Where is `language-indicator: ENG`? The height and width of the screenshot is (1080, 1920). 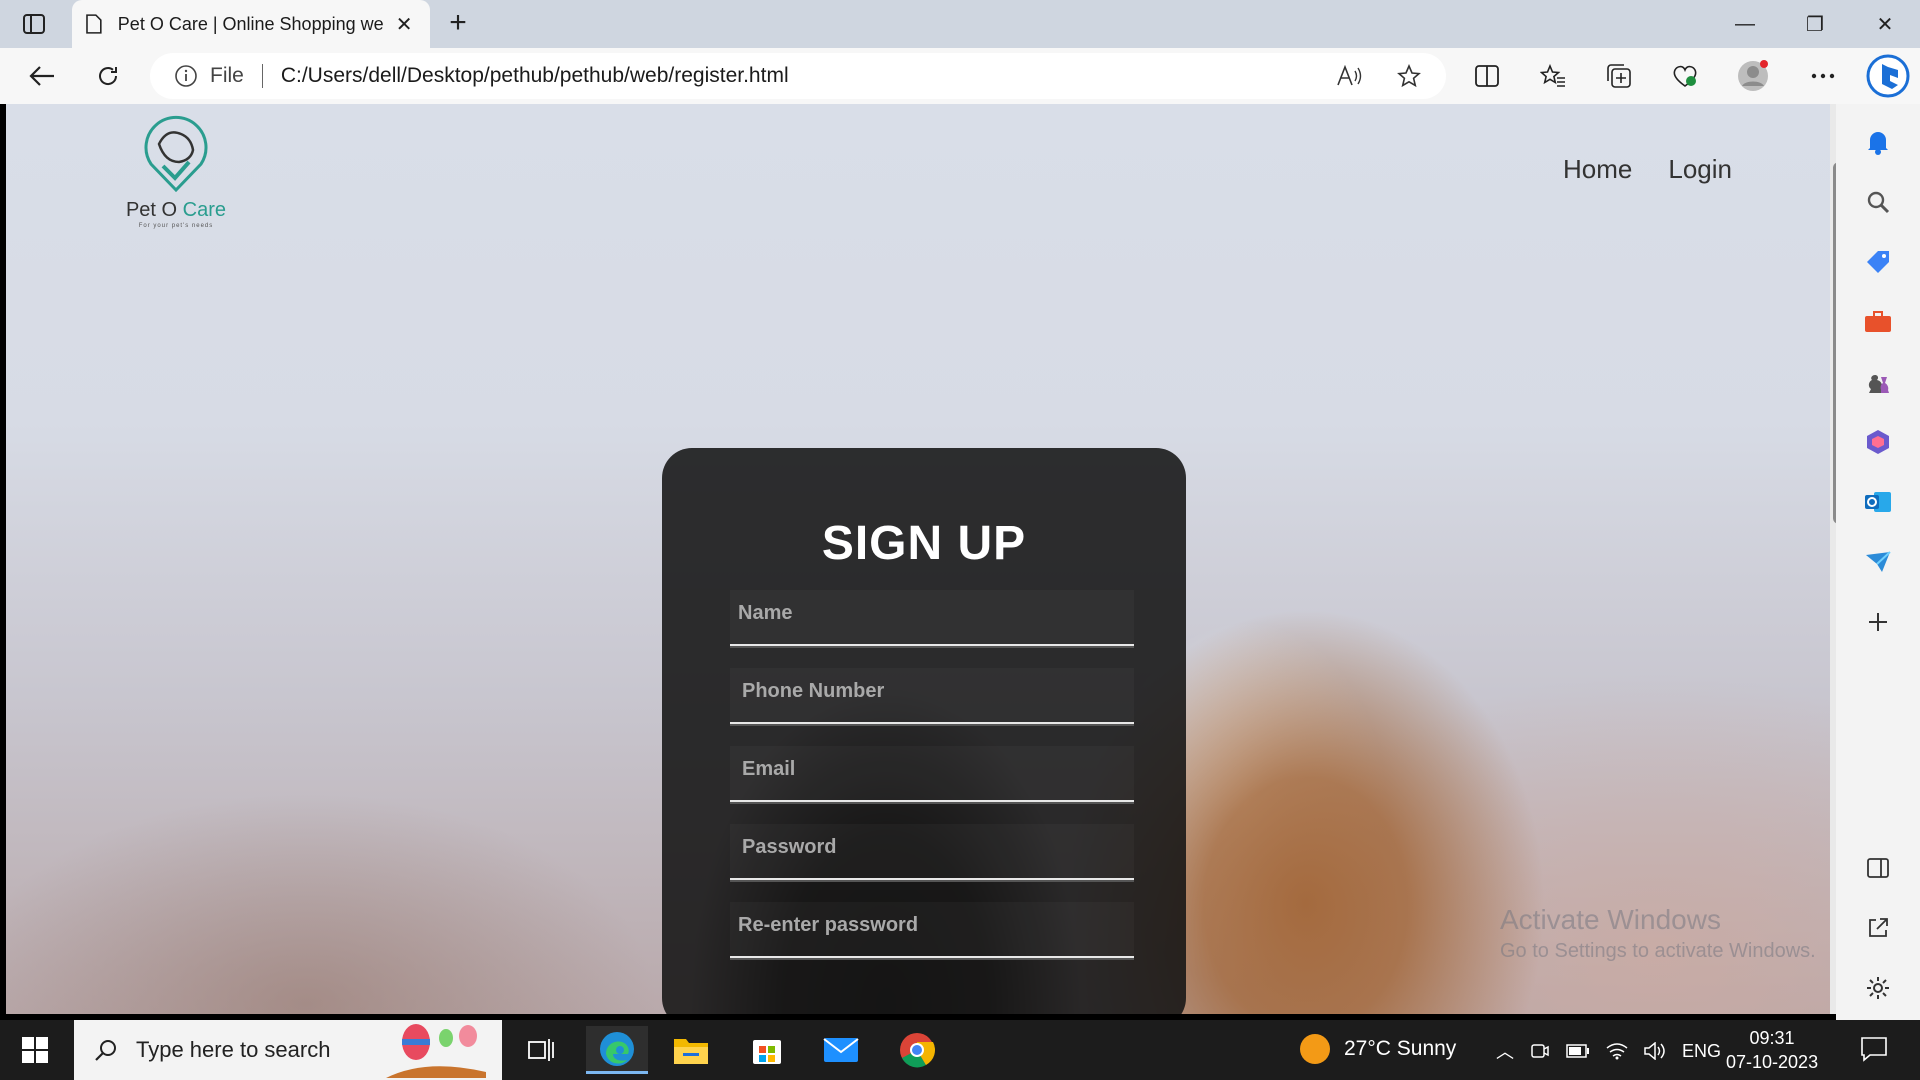 language-indicator: ENG is located at coordinates (1701, 1051).